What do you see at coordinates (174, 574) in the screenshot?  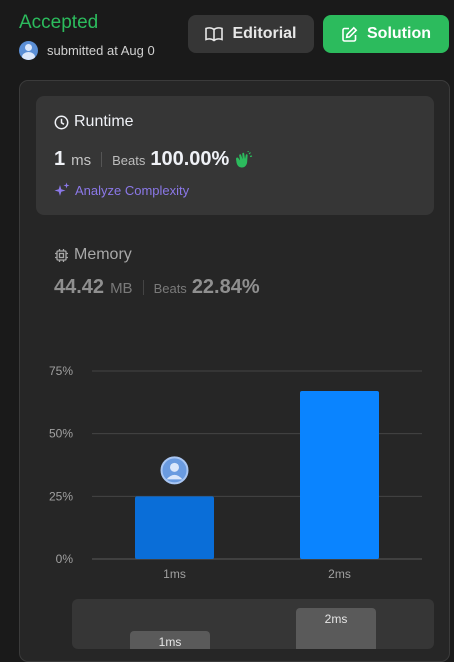 I see `x-tick-label: 1ms` at bounding box center [174, 574].